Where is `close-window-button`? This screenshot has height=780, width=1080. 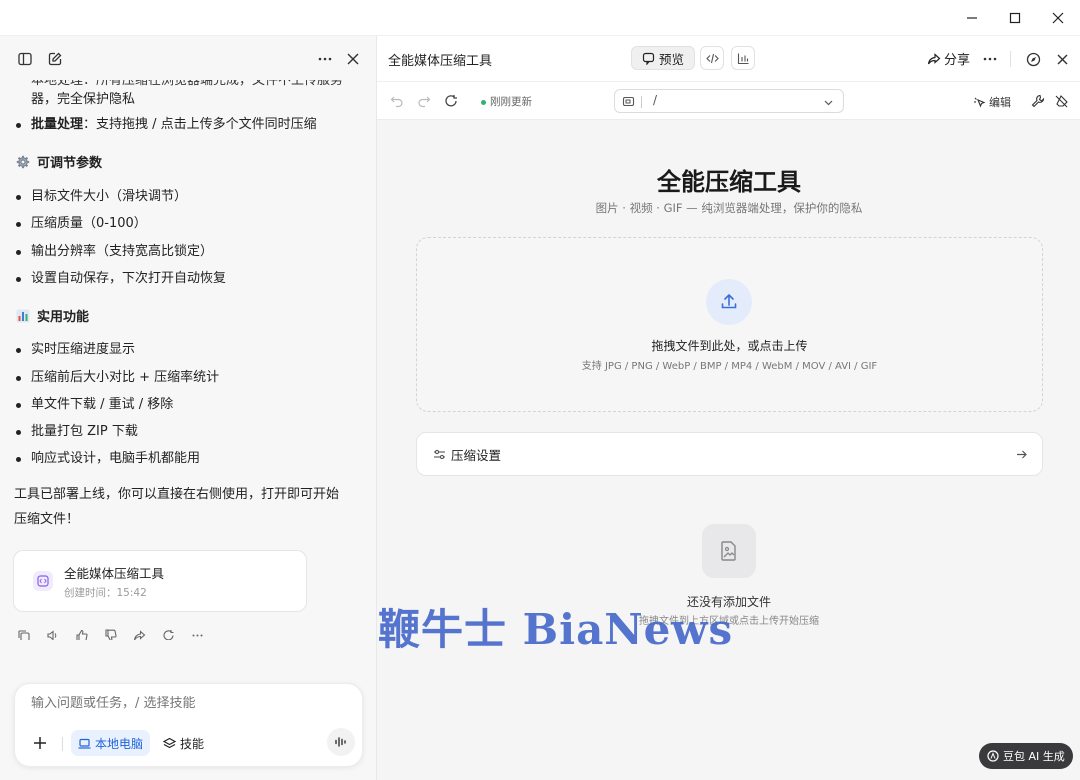
close-window-button is located at coordinates (1058, 18).